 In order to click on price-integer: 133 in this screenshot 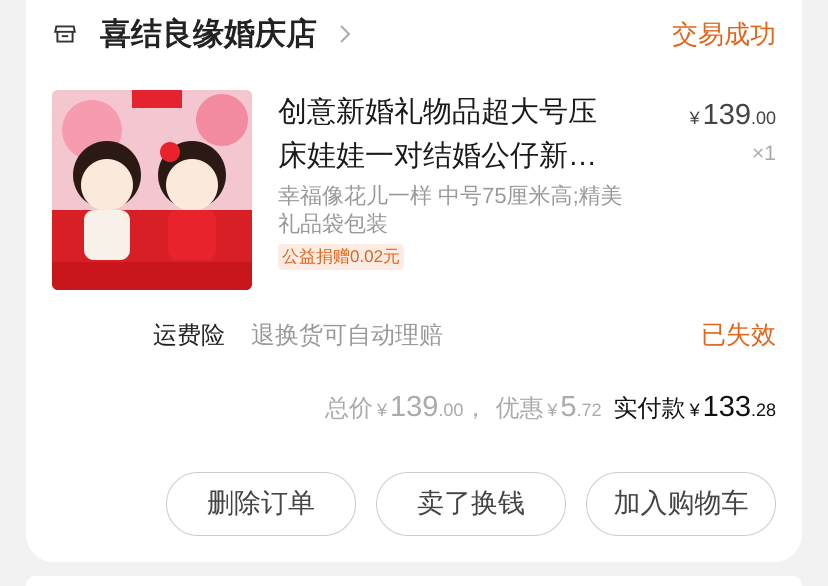, I will do `click(726, 407)`.